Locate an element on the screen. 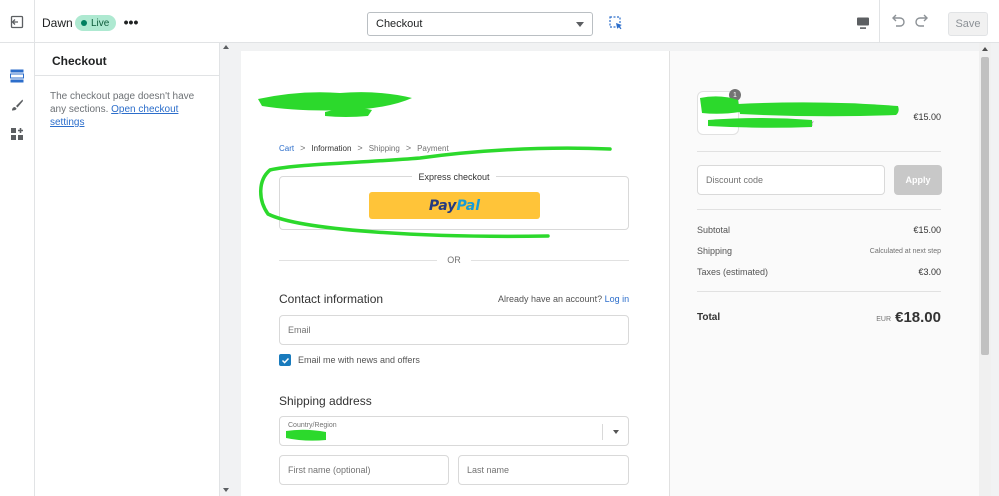  apps-nav-button is located at coordinates (17, 134).